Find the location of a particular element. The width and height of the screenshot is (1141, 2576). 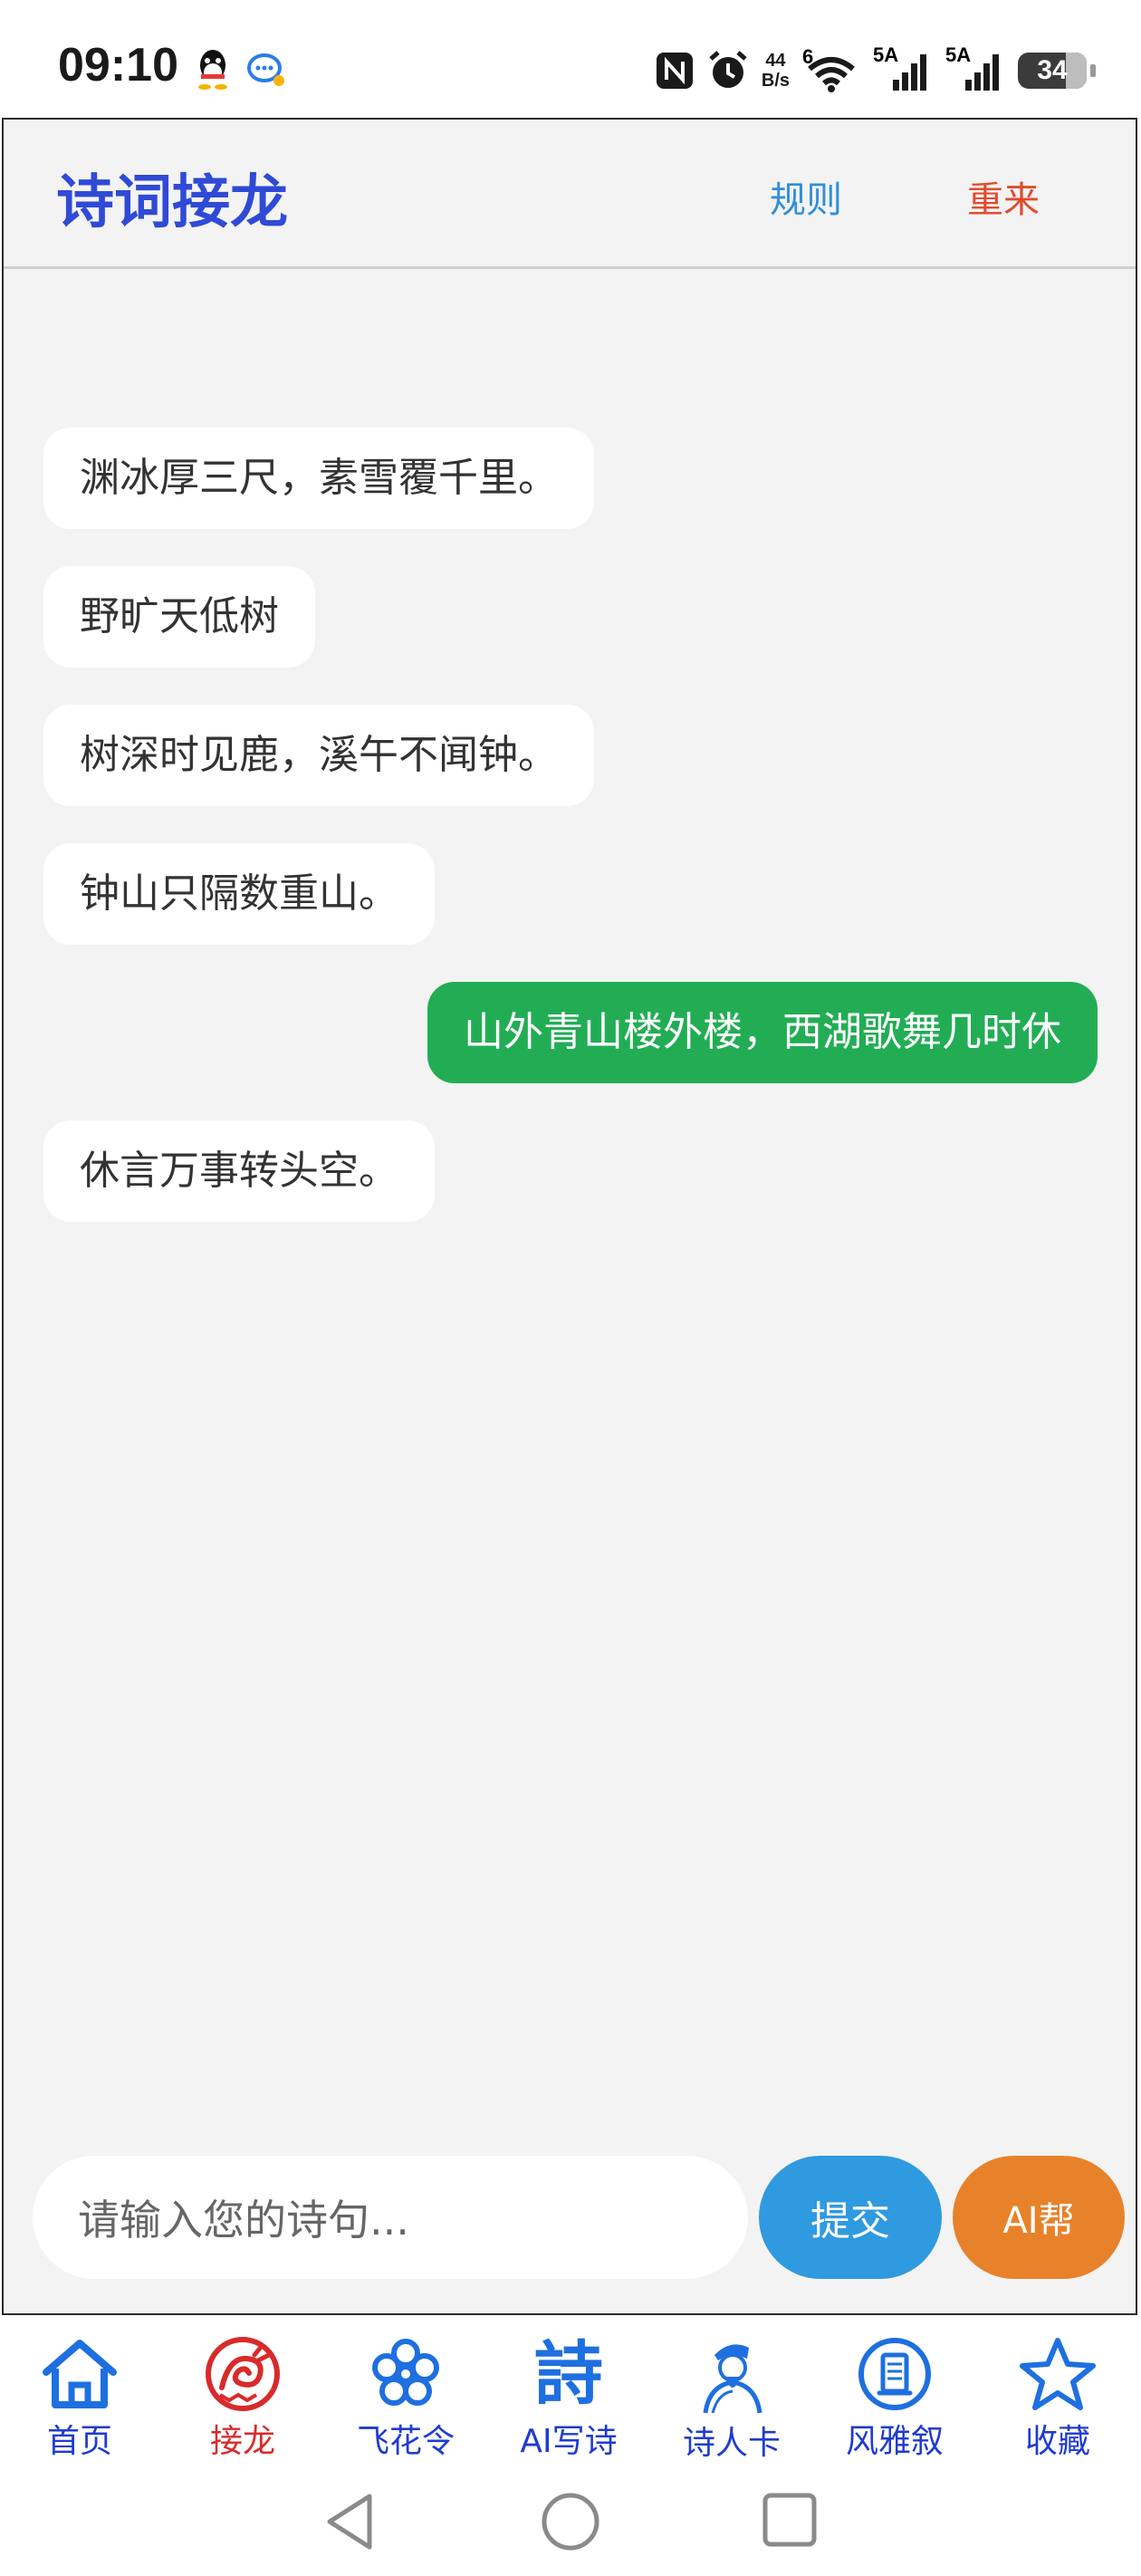

message-bubble-ai: 渊冰厚三尺，素雪覆千里。 is located at coordinates (319, 478).